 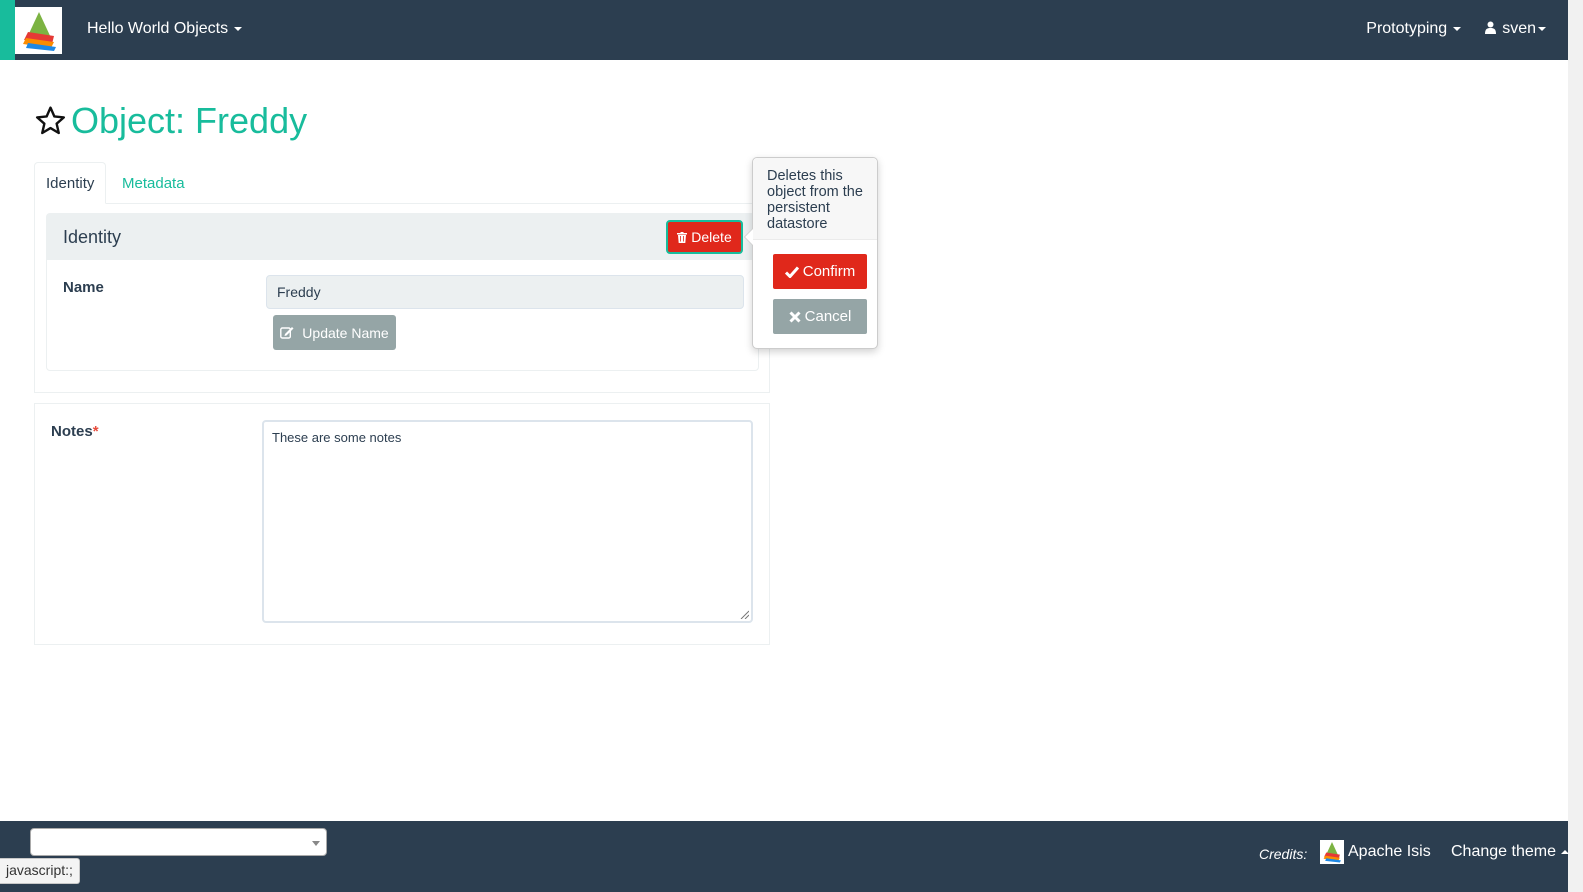 I want to click on app-menu-dropdown: Hello World Objects, so click(x=165, y=29).